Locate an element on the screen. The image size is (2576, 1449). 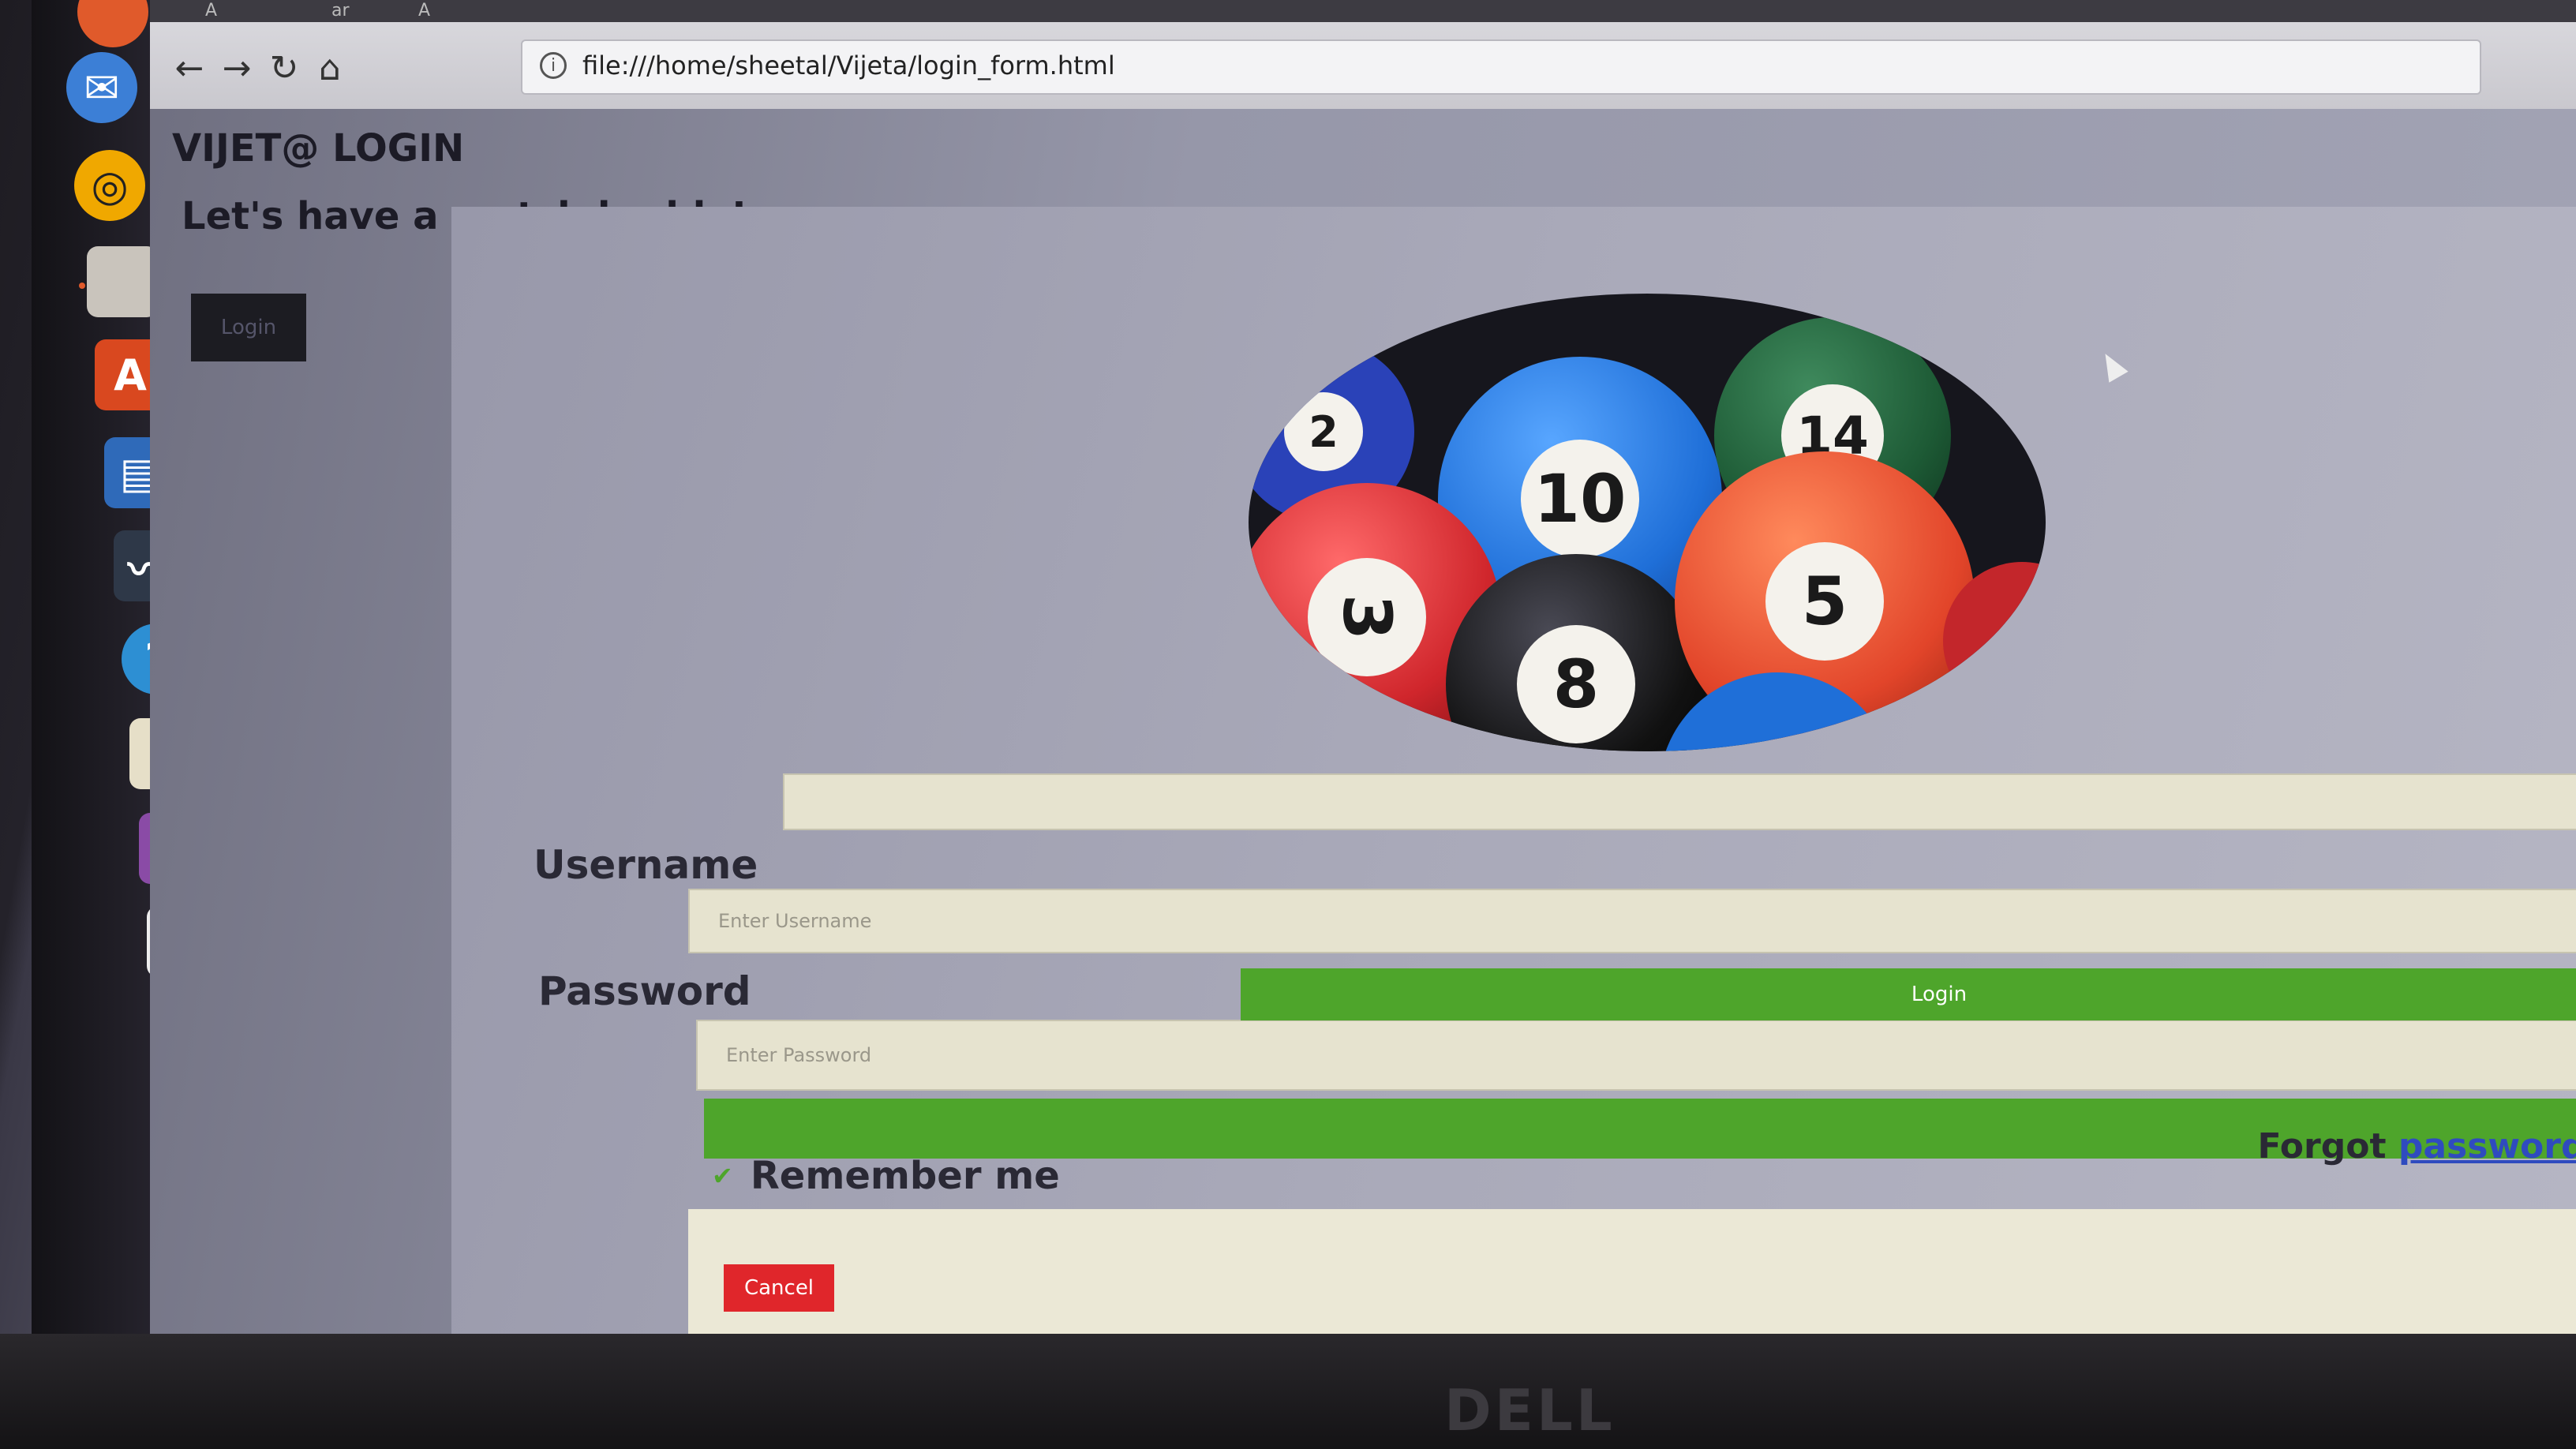
username-field-top is located at coordinates (1679, 801).